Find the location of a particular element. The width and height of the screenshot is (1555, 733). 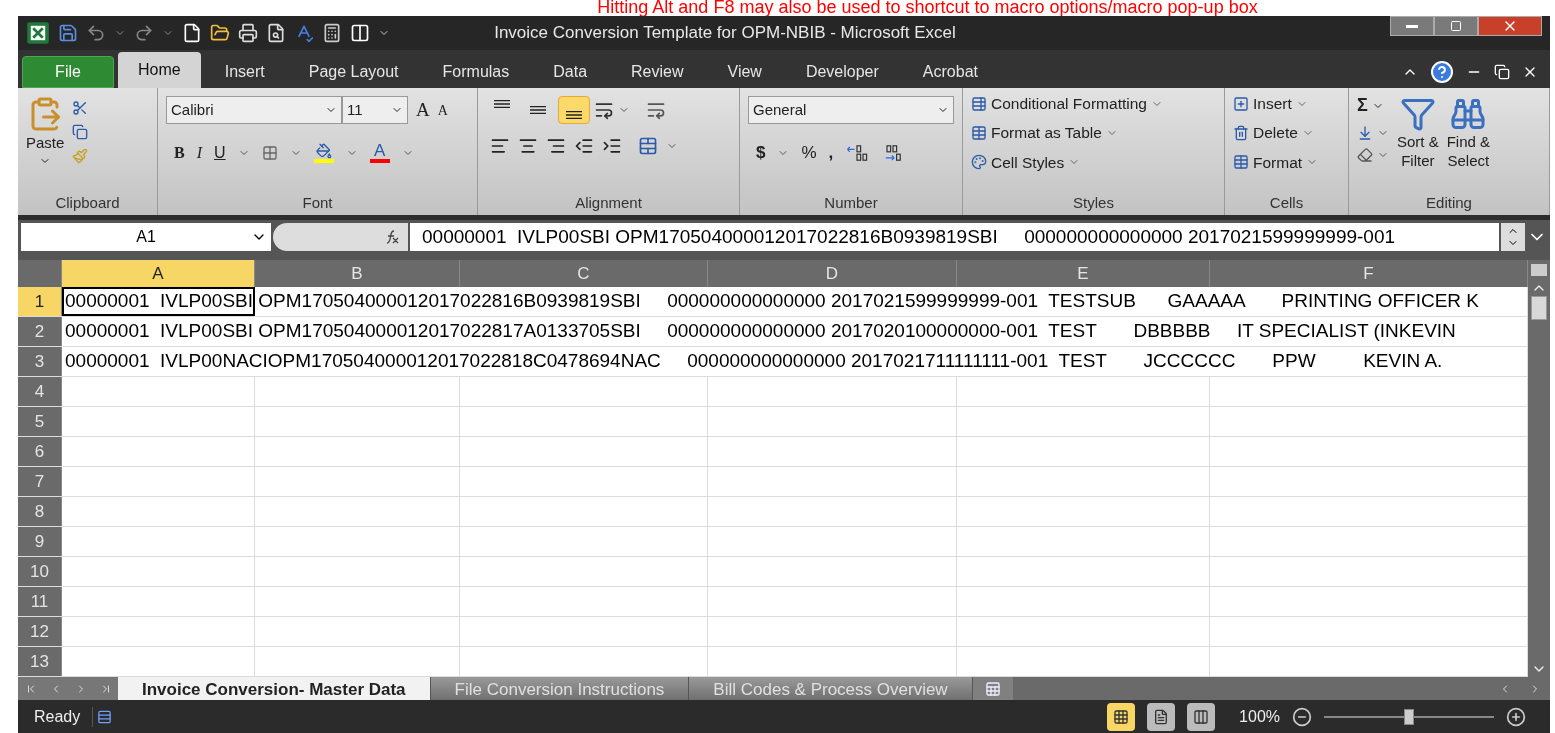

italic-button: I is located at coordinates (199, 152).